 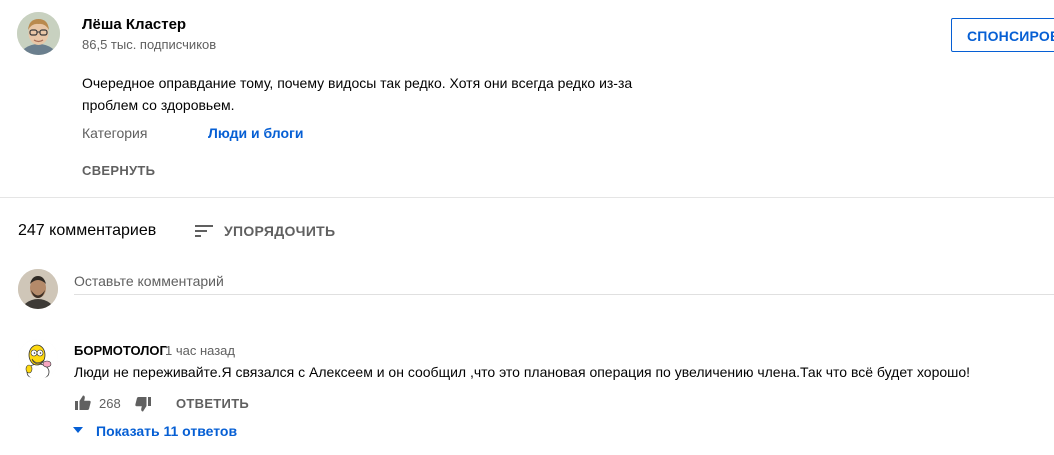 What do you see at coordinates (255, 133) in the screenshot?
I see `category-link: Люди и блоги` at bounding box center [255, 133].